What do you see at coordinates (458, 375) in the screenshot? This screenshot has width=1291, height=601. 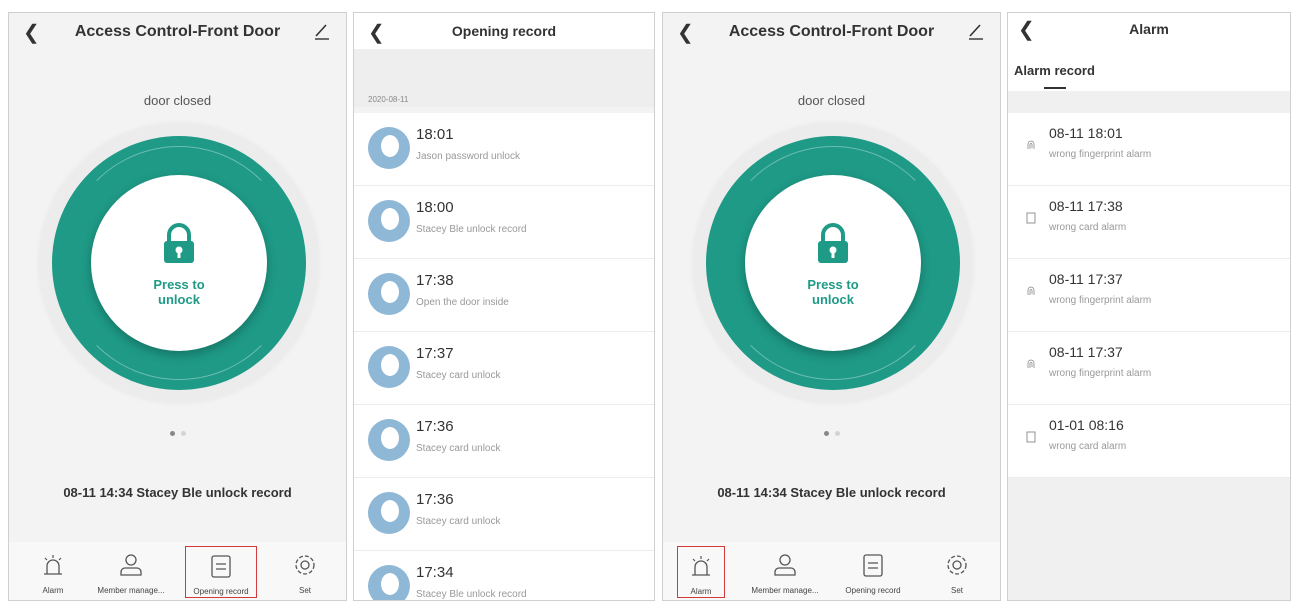 I see `record-desc: Stacey card unlock` at bounding box center [458, 375].